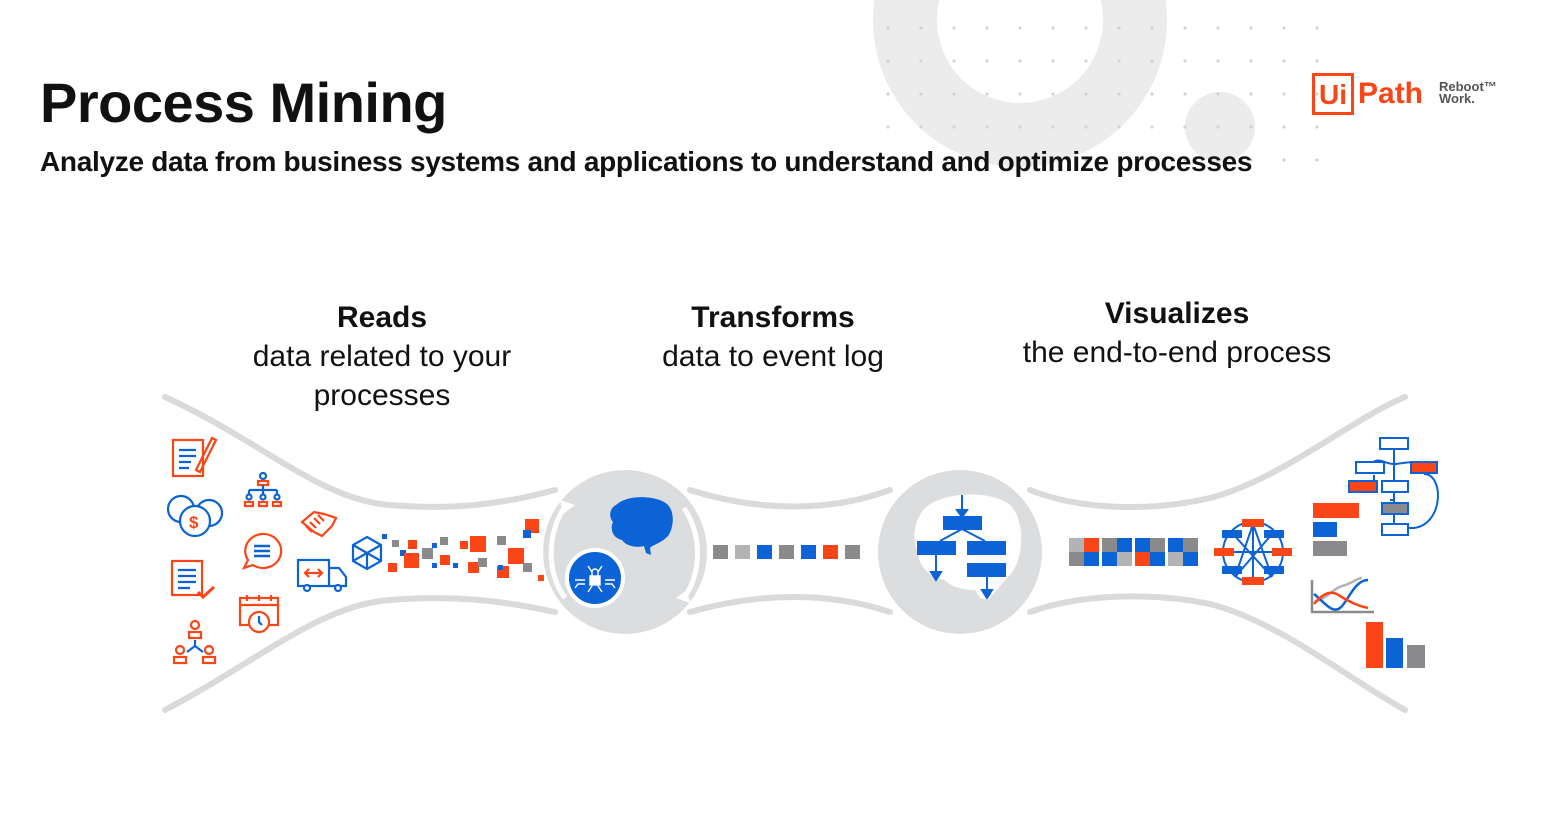 The image size is (1545, 817). Describe the element at coordinates (1253, 552) in the screenshot. I see `network-graph-icon` at that location.